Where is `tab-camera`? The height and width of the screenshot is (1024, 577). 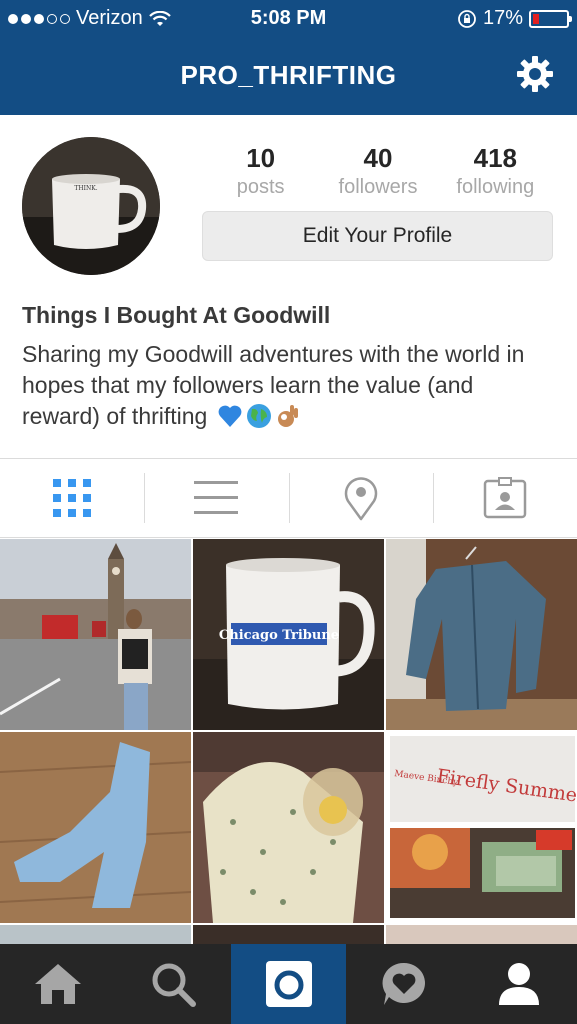 tab-camera is located at coordinates (288, 984).